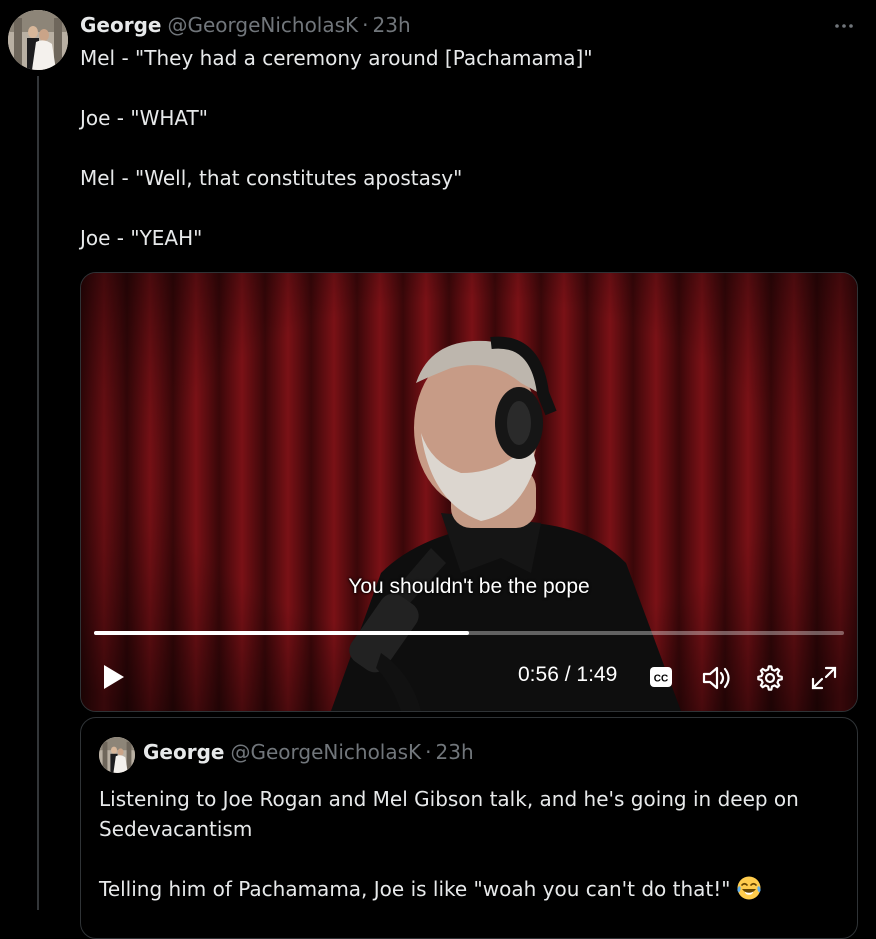 This screenshot has height=939, width=876. Describe the element at coordinates (844, 26) in the screenshot. I see `more-options-icon` at that location.